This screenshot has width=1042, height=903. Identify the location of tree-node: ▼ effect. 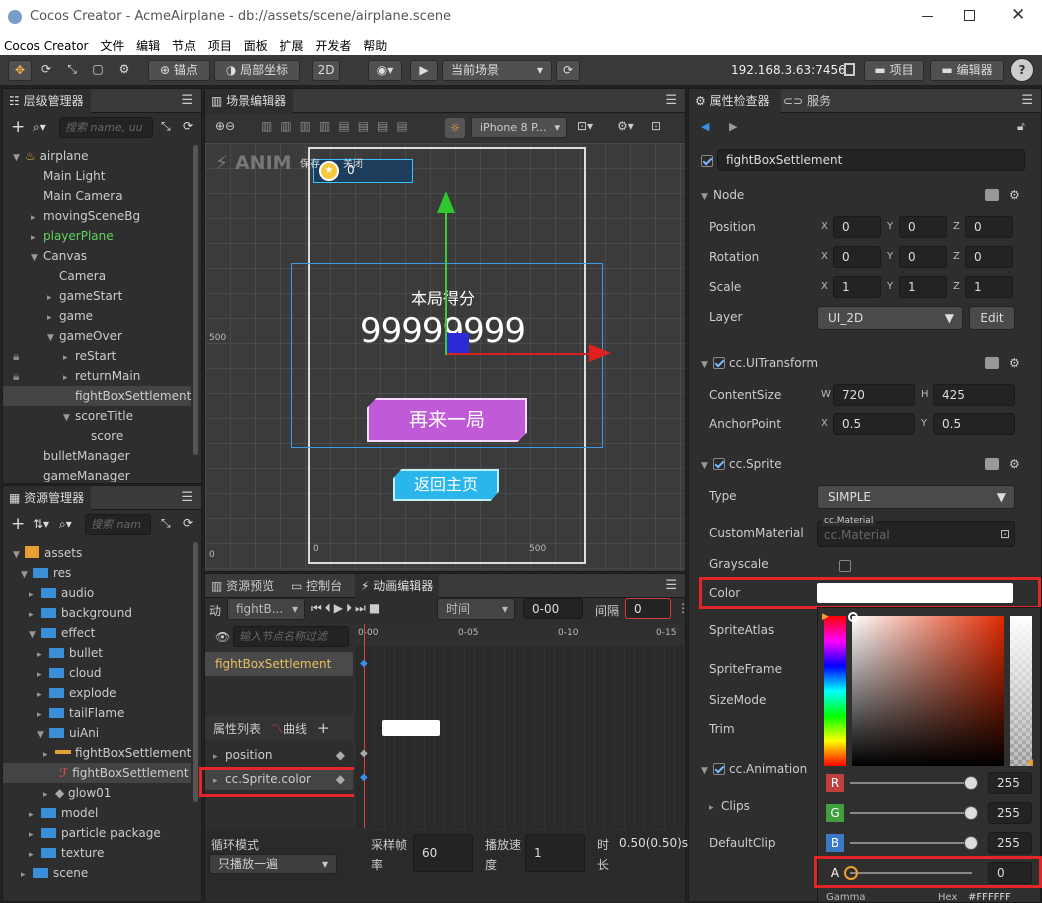
(62, 633).